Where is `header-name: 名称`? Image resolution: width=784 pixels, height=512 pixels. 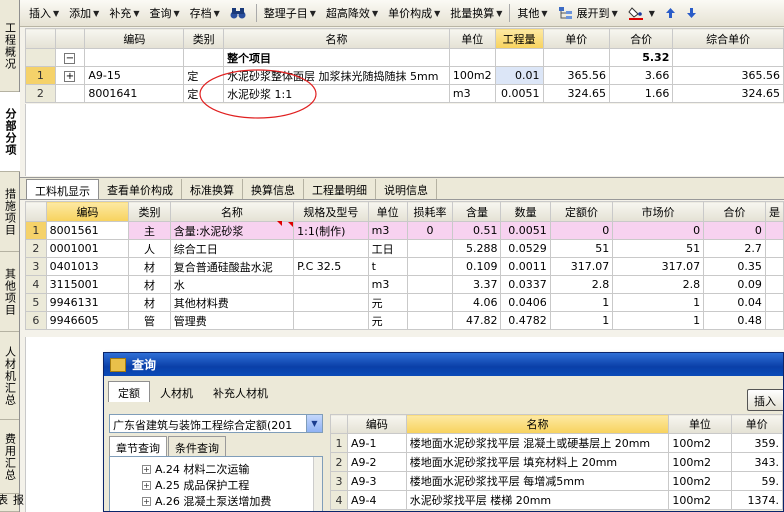
header-name: 名称 is located at coordinates (232, 211).